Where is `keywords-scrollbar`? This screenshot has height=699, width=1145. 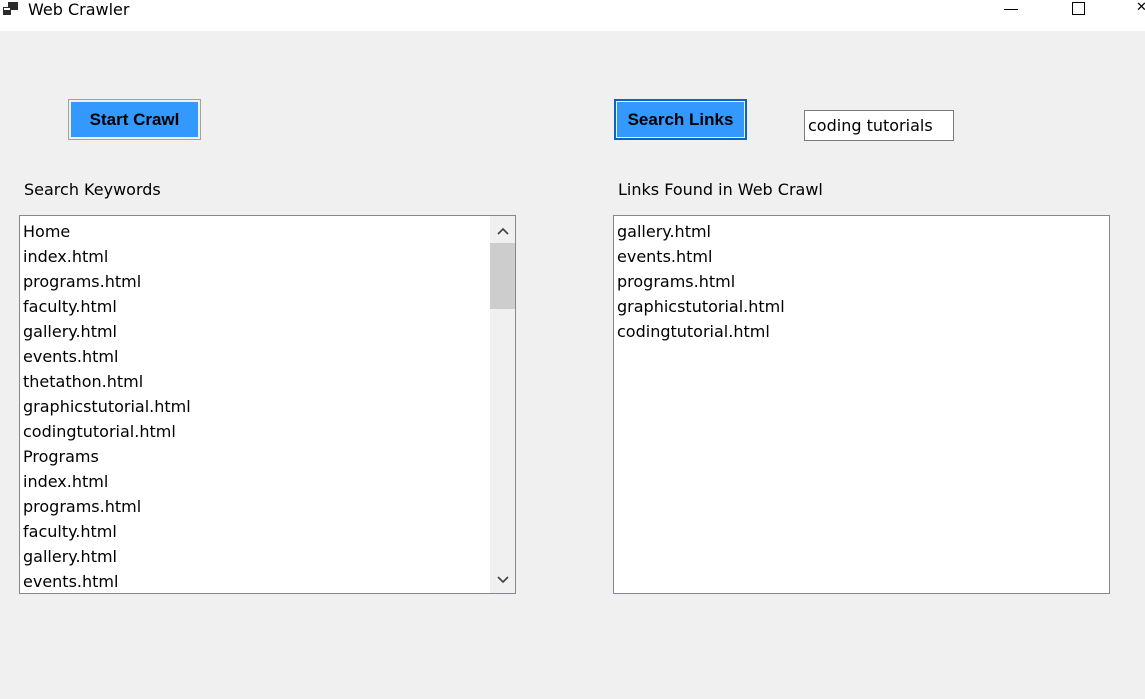 keywords-scrollbar is located at coordinates (502, 404).